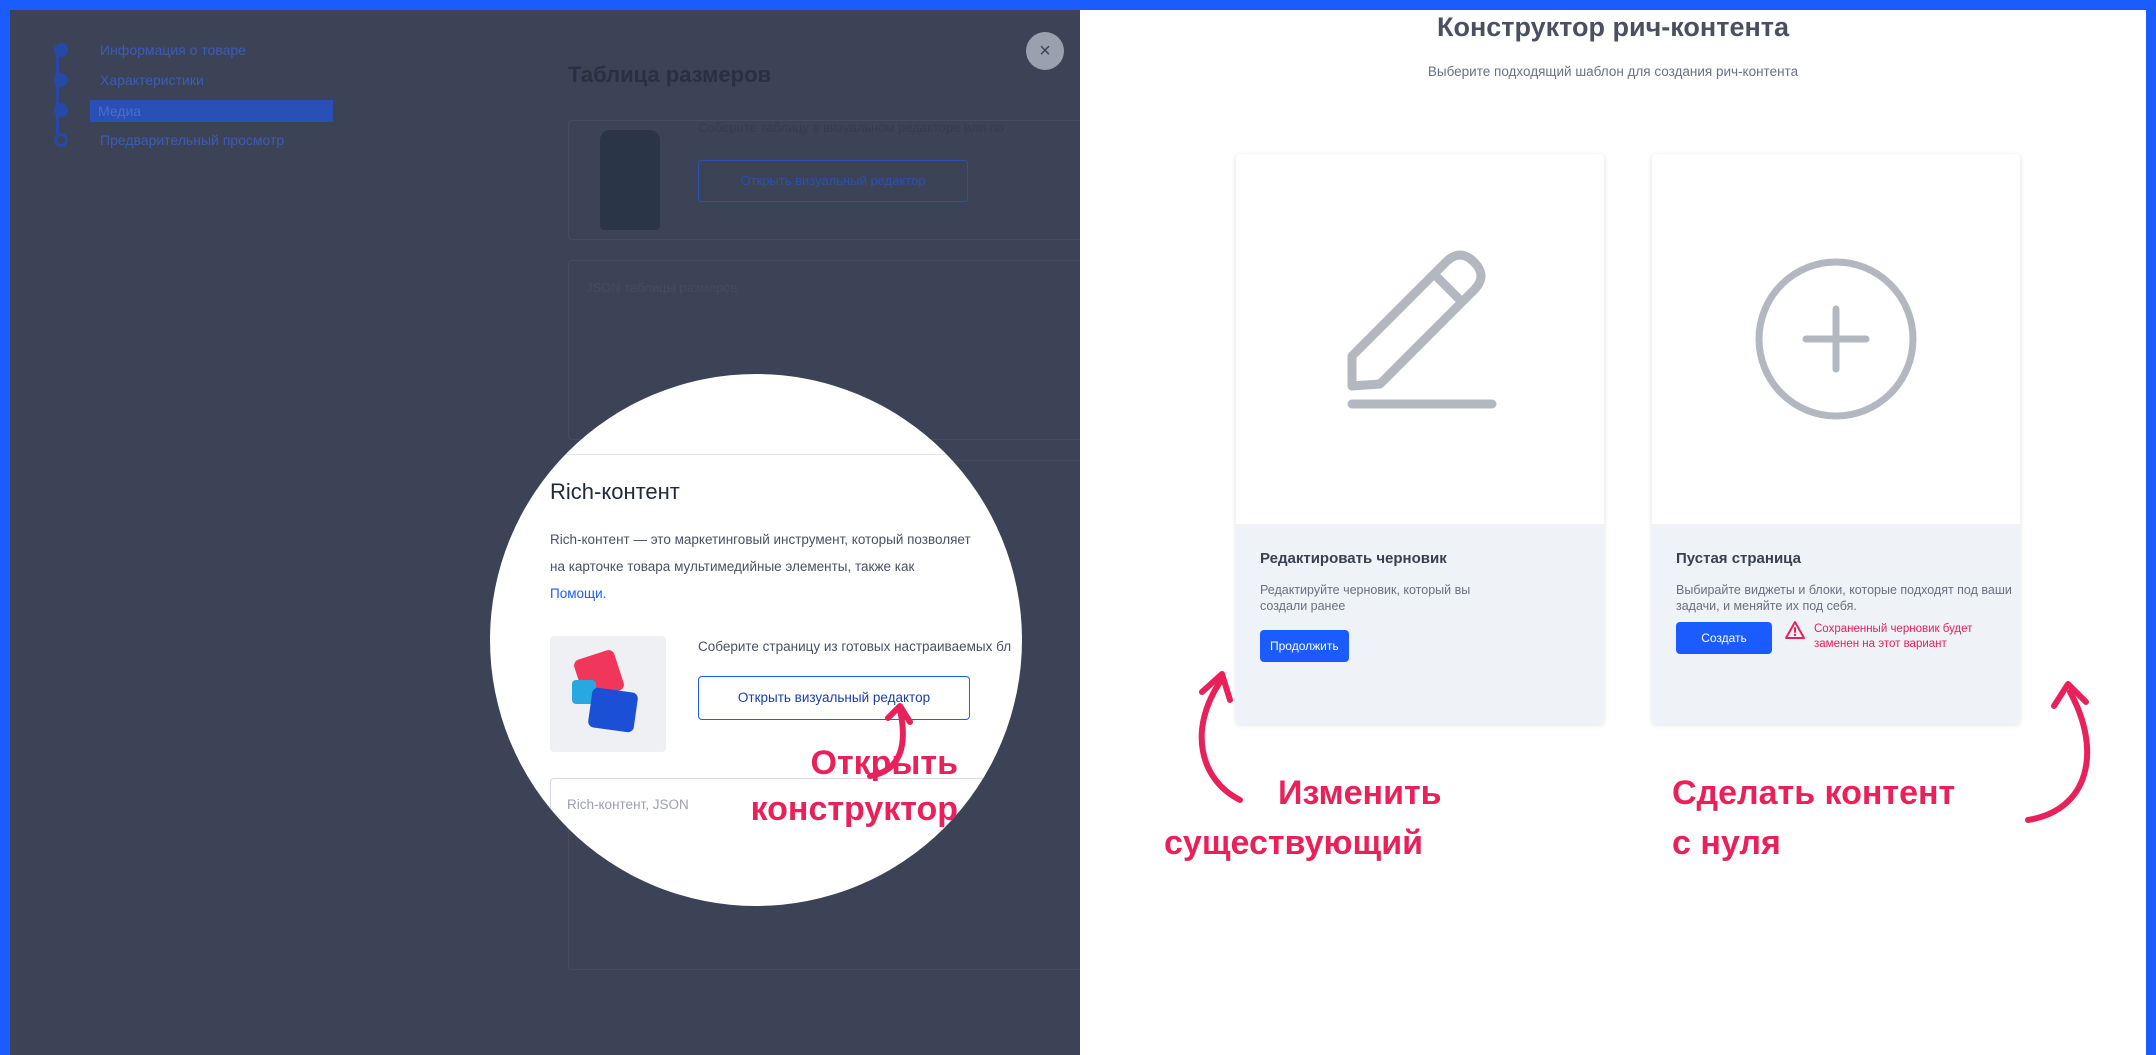  I want to click on pencil-icon, so click(1422, 329).